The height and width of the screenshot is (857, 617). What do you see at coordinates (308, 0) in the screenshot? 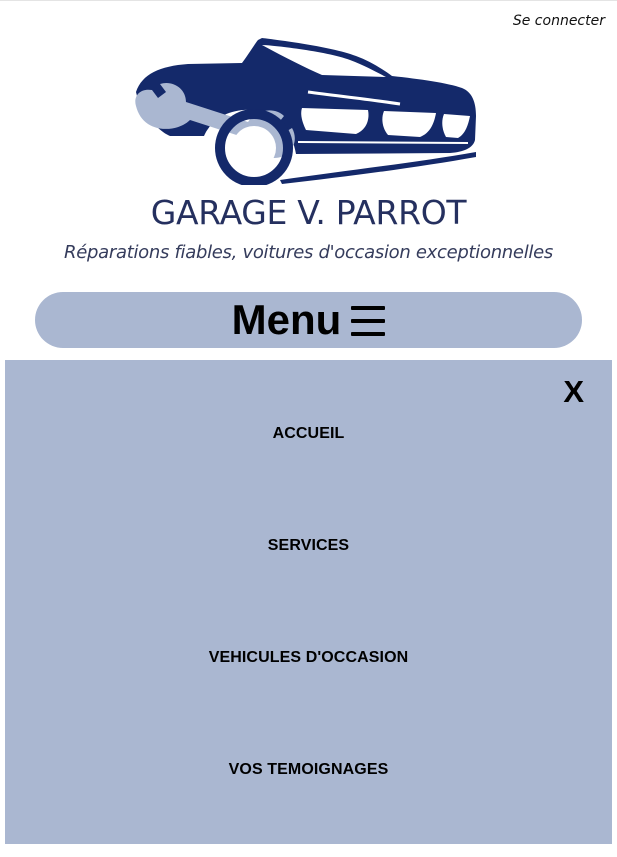
I see `top-border` at bounding box center [308, 0].